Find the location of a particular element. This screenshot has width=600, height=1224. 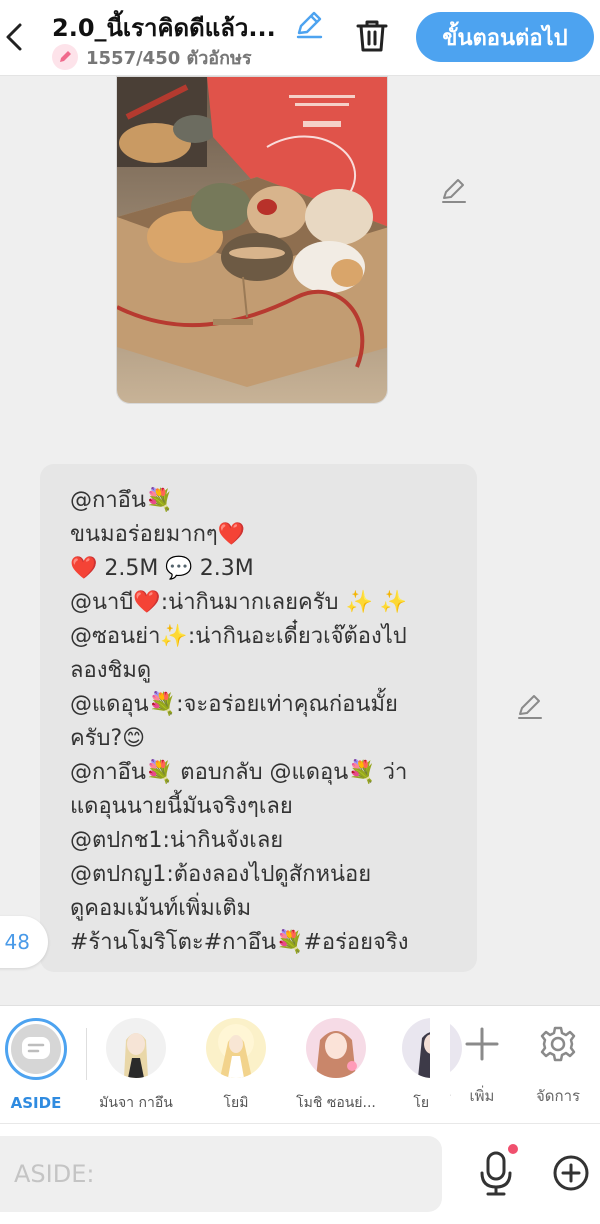

post-line: @กาอึน💐 ตอบกลับ @แดอุน💐 ว่า is located at coordinates (239, 772).